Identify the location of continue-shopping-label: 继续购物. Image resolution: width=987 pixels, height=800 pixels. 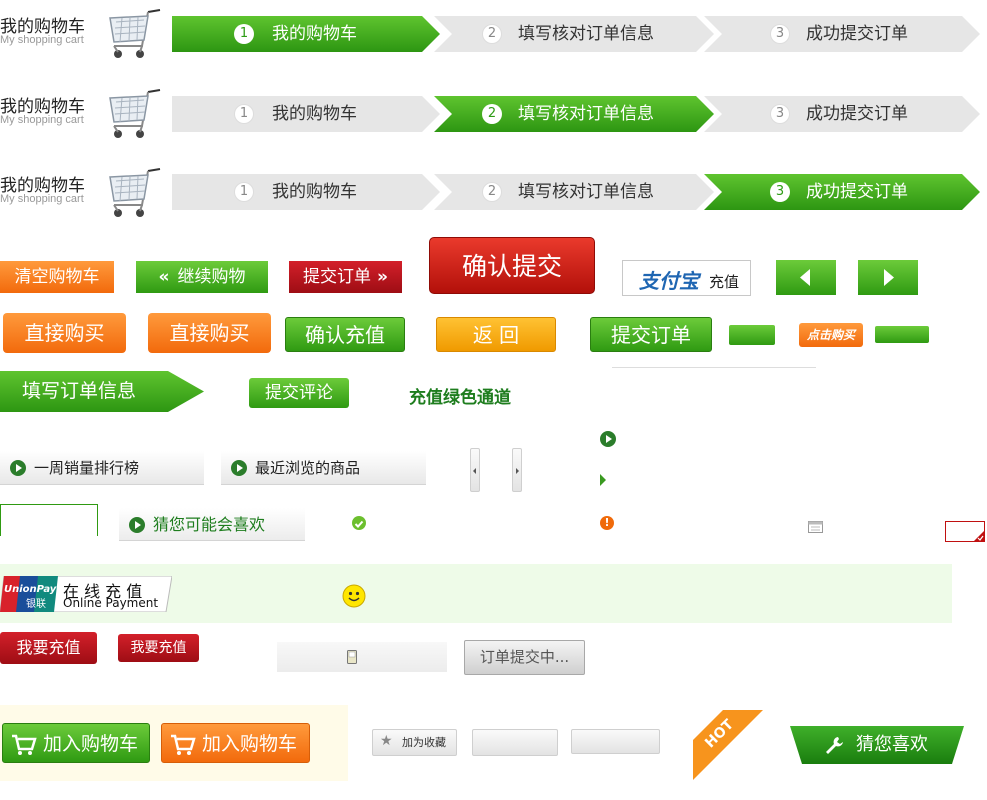
(211, 277).